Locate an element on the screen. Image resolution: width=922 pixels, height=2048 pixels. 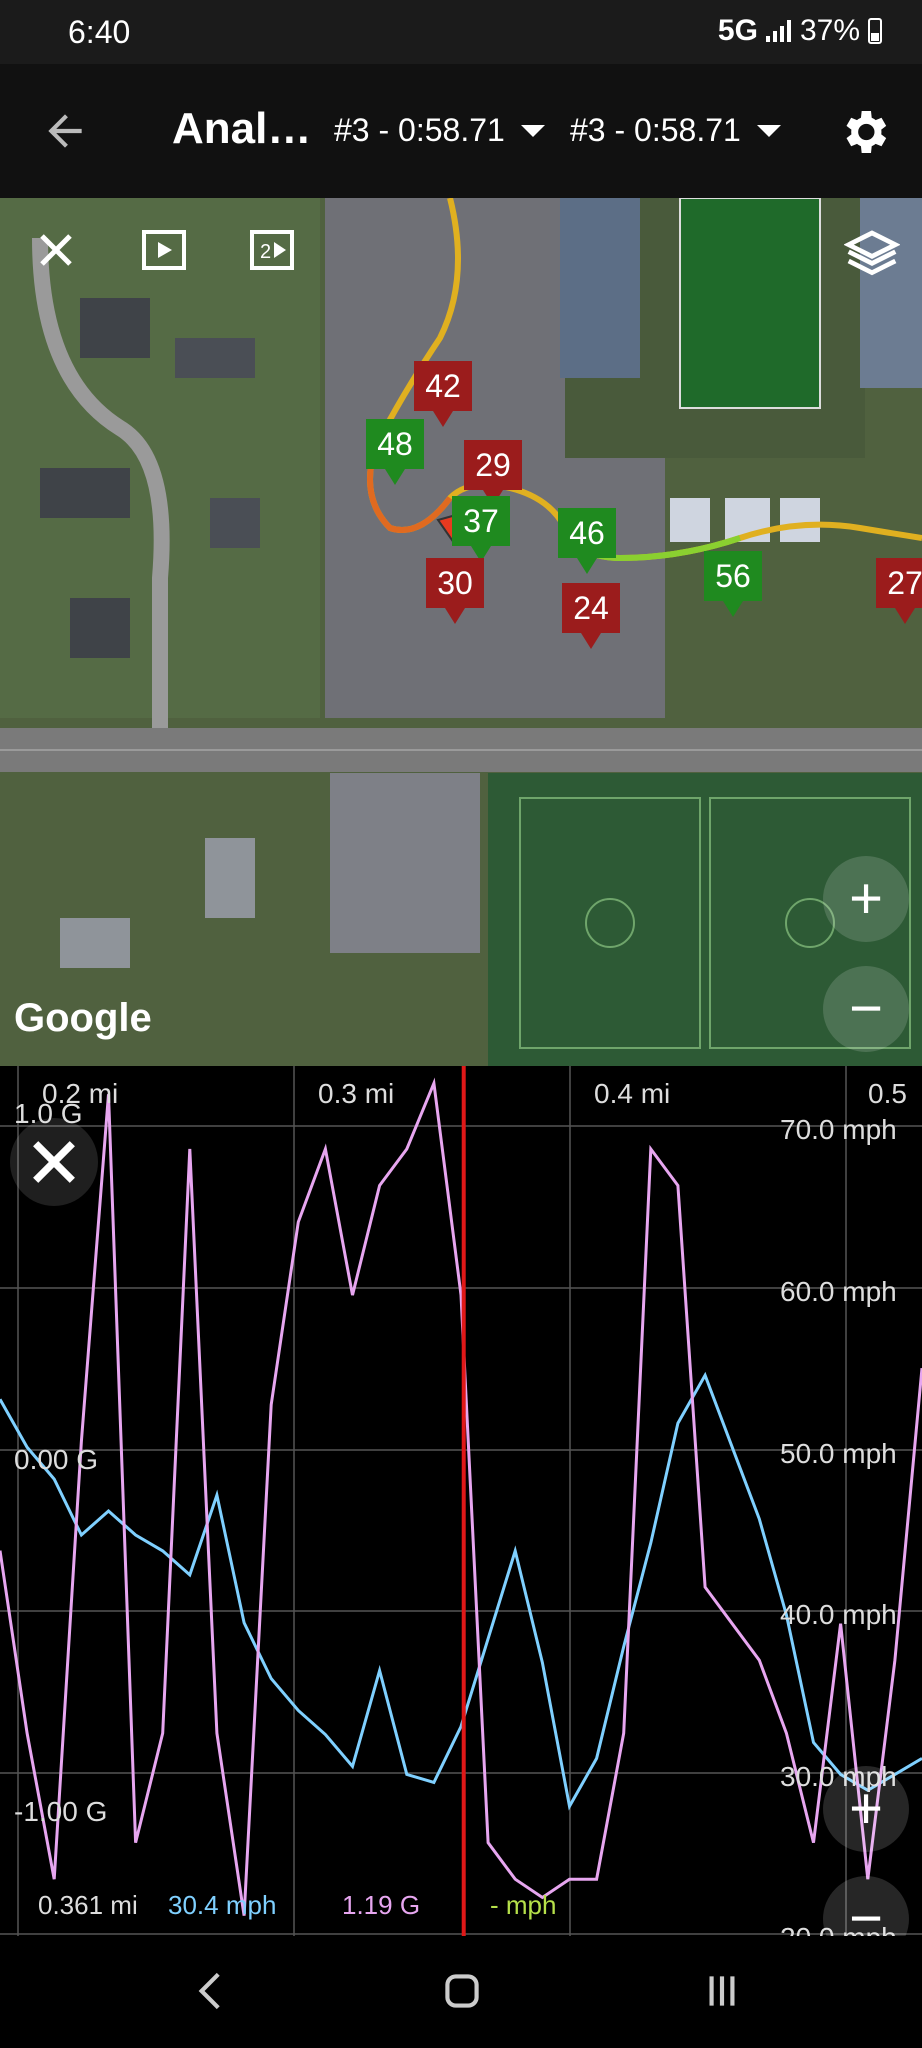
status-right: 5G 37% is located at coordinates (800, 31).